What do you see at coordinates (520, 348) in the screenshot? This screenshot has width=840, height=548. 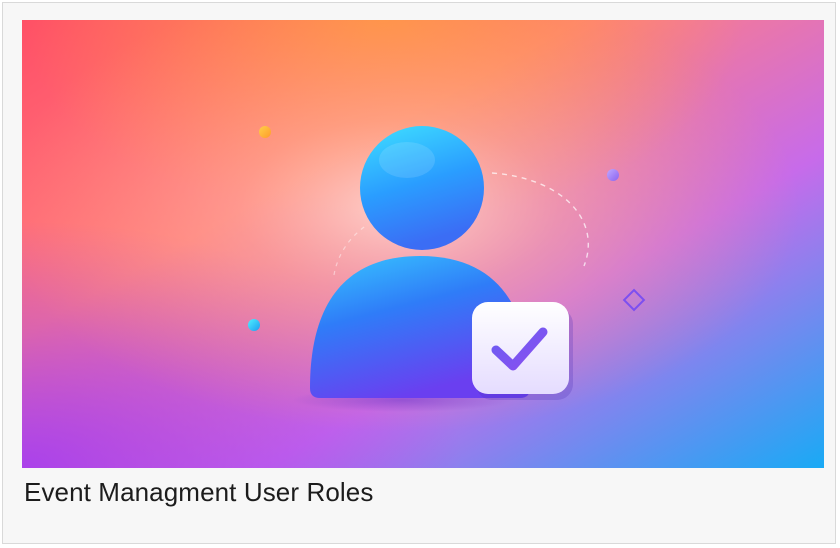 I see `badge-tile` at bounding box center [520, 348].